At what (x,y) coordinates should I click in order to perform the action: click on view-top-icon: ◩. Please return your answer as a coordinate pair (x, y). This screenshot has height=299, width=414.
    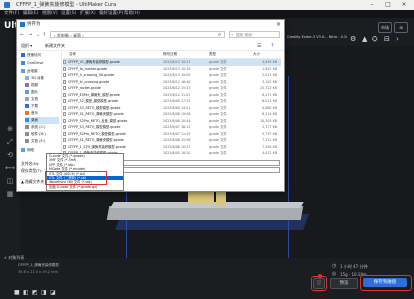
    Looking at the image, I should click on (35, 292).